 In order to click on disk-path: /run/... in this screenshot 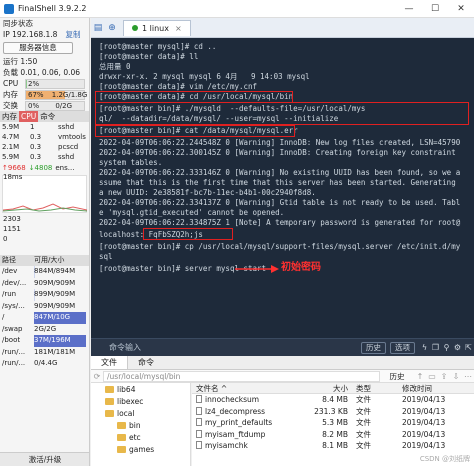, I will do `click(14, 351)`.